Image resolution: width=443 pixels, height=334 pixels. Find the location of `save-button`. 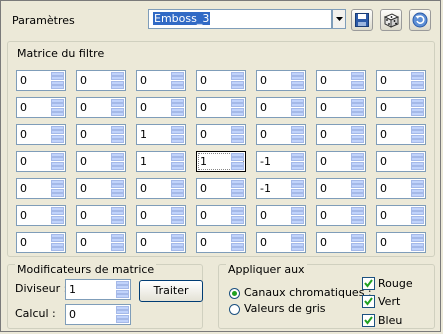

save-button is located at coordinates (362, 20).